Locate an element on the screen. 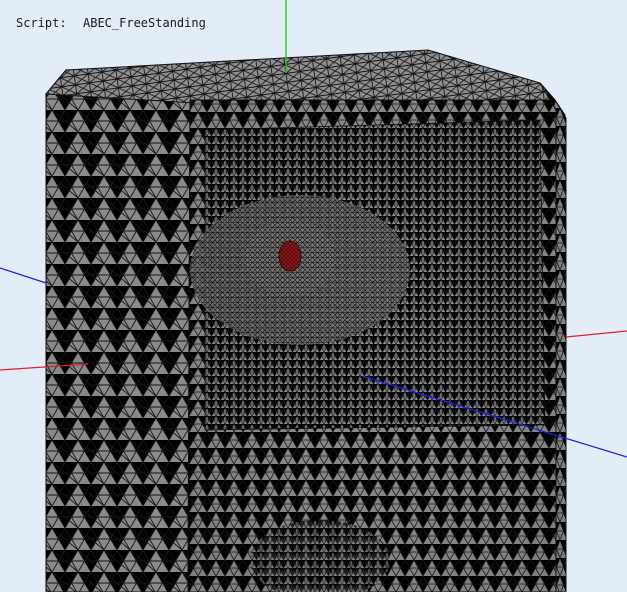 The height and width of the screenshot is (592, 627). enclosure-top-face is located at coordinates (300, 76).